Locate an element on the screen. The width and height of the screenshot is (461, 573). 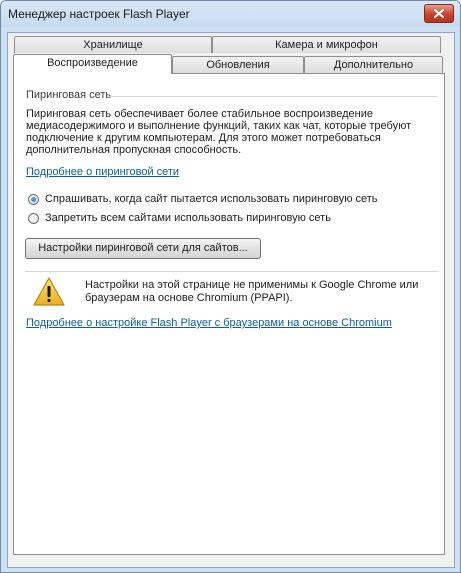
close-button is located at coordinates (439, 13).